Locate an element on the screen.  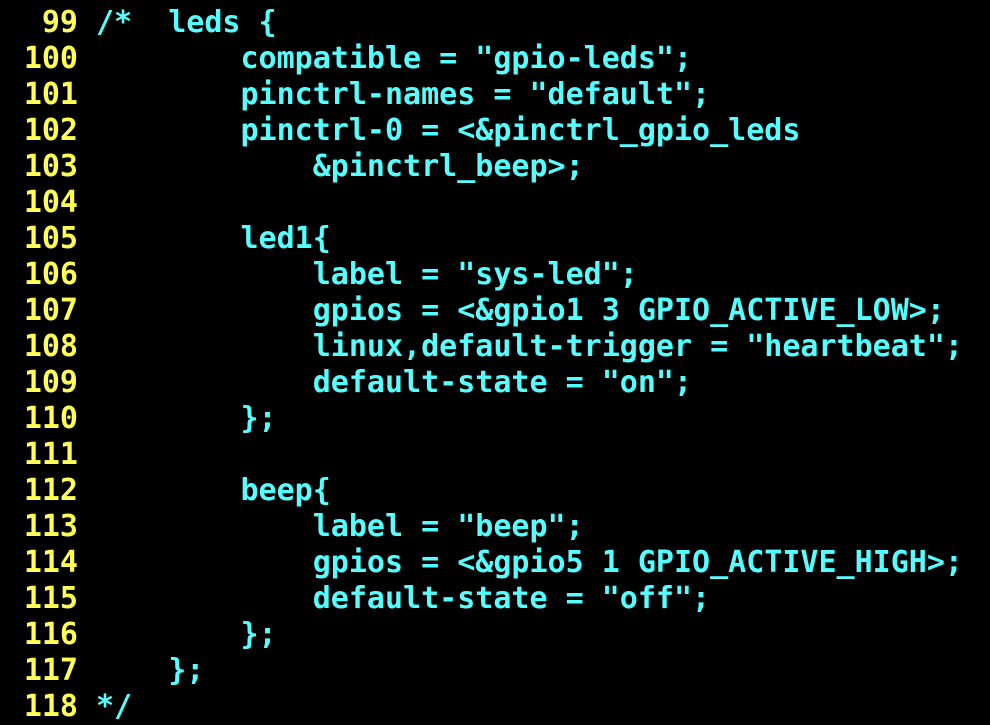
line-number: 115 is located at coordinates (50, 598).